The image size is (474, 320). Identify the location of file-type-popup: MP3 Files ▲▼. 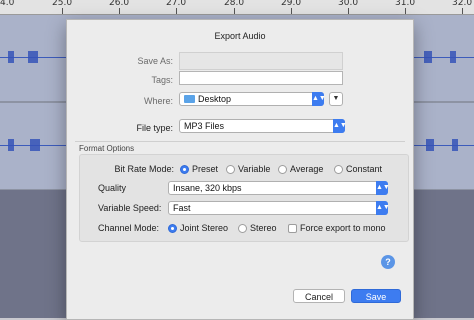
(263, 126).